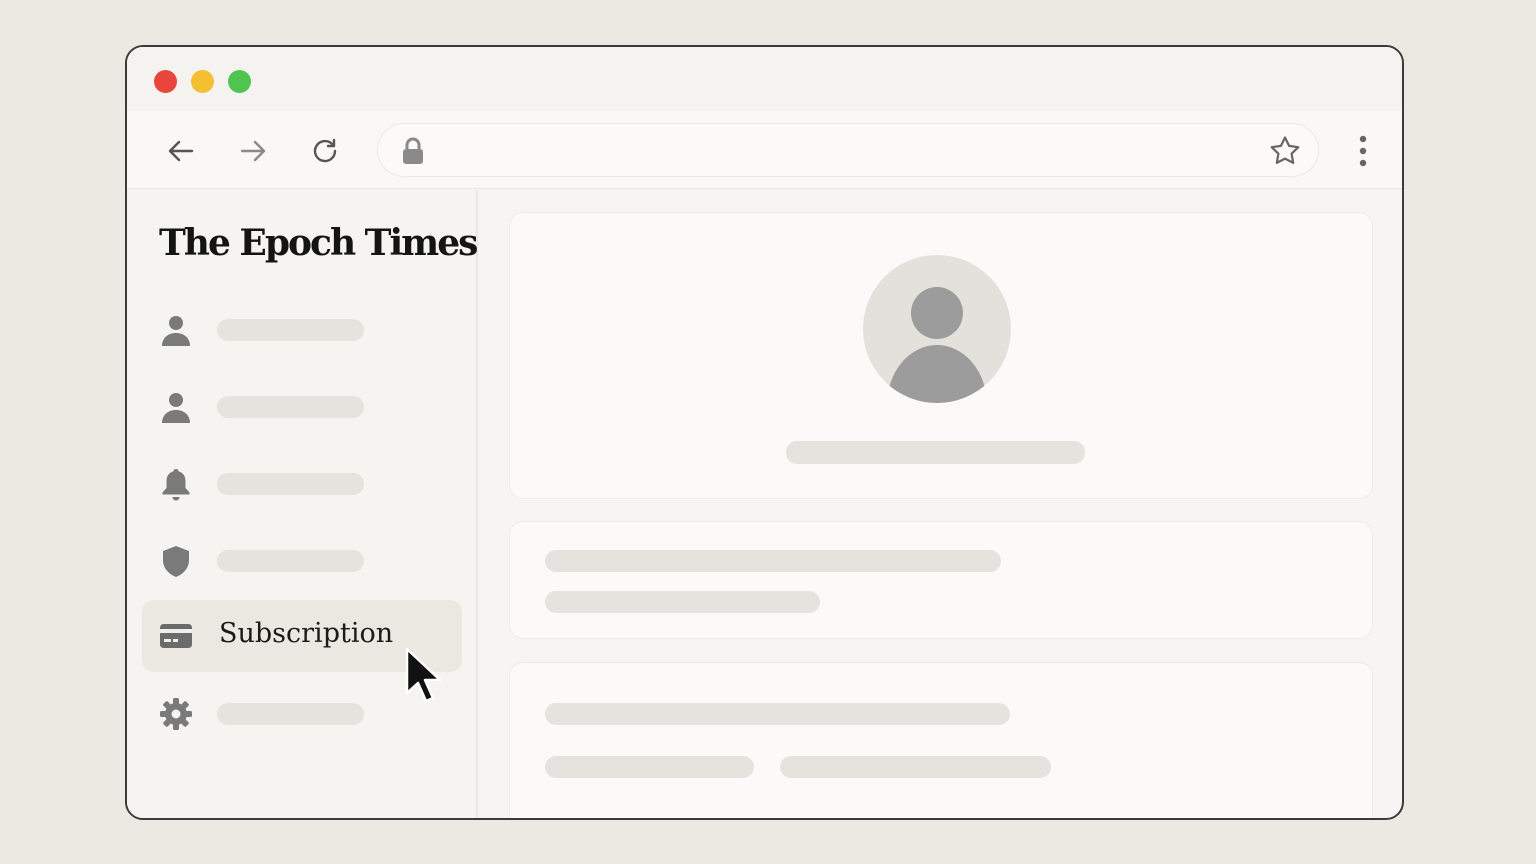  What do you see at coordinates (239, 81) in the screenshot?
I see `maximize-window-button` at bounding box center [239, 81].